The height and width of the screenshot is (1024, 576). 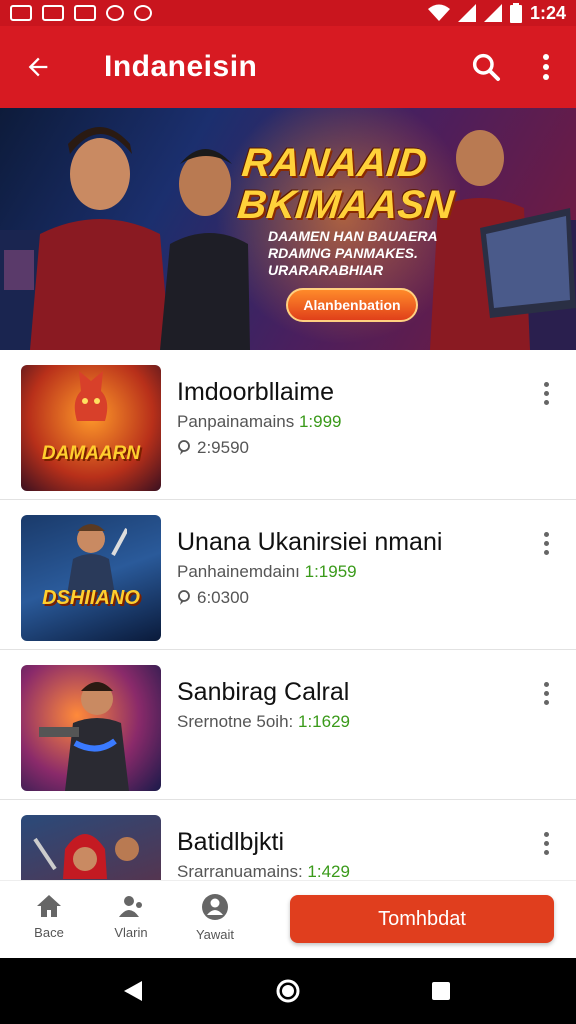 I want to click on nav-label: Yawait, so click(x=215, y=934).